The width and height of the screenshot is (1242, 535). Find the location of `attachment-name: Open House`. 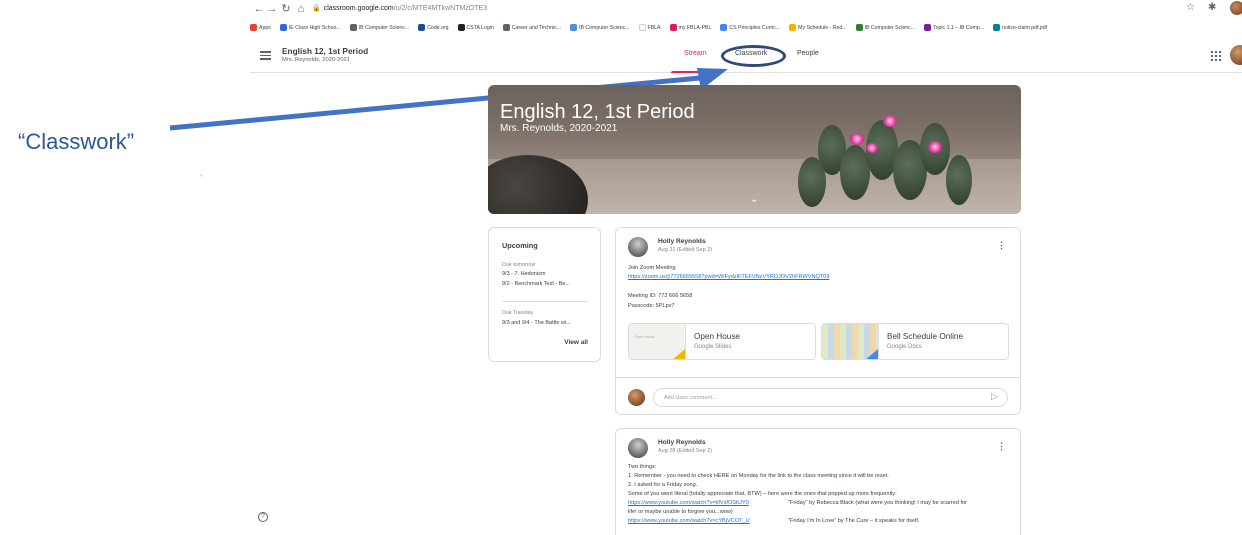

attachment-name: Open House is located at coordinates (717, 336).